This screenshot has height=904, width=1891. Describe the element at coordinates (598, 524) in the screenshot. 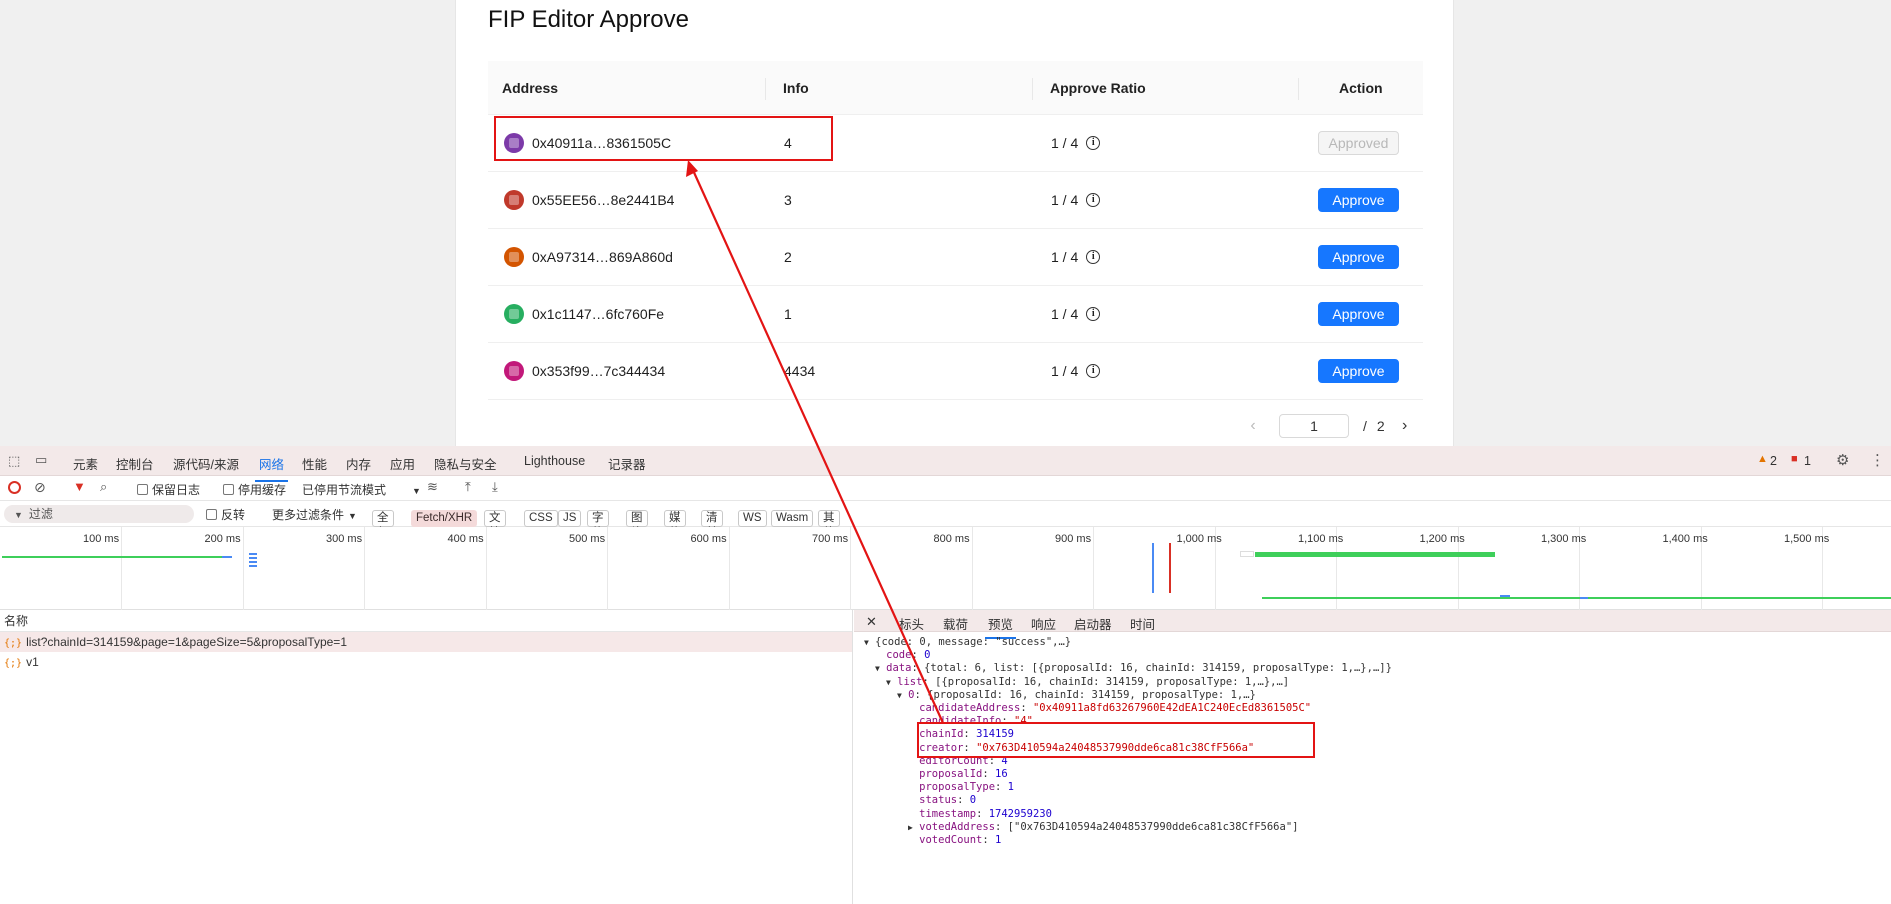

I see `filter-chip: 字体` at that location.